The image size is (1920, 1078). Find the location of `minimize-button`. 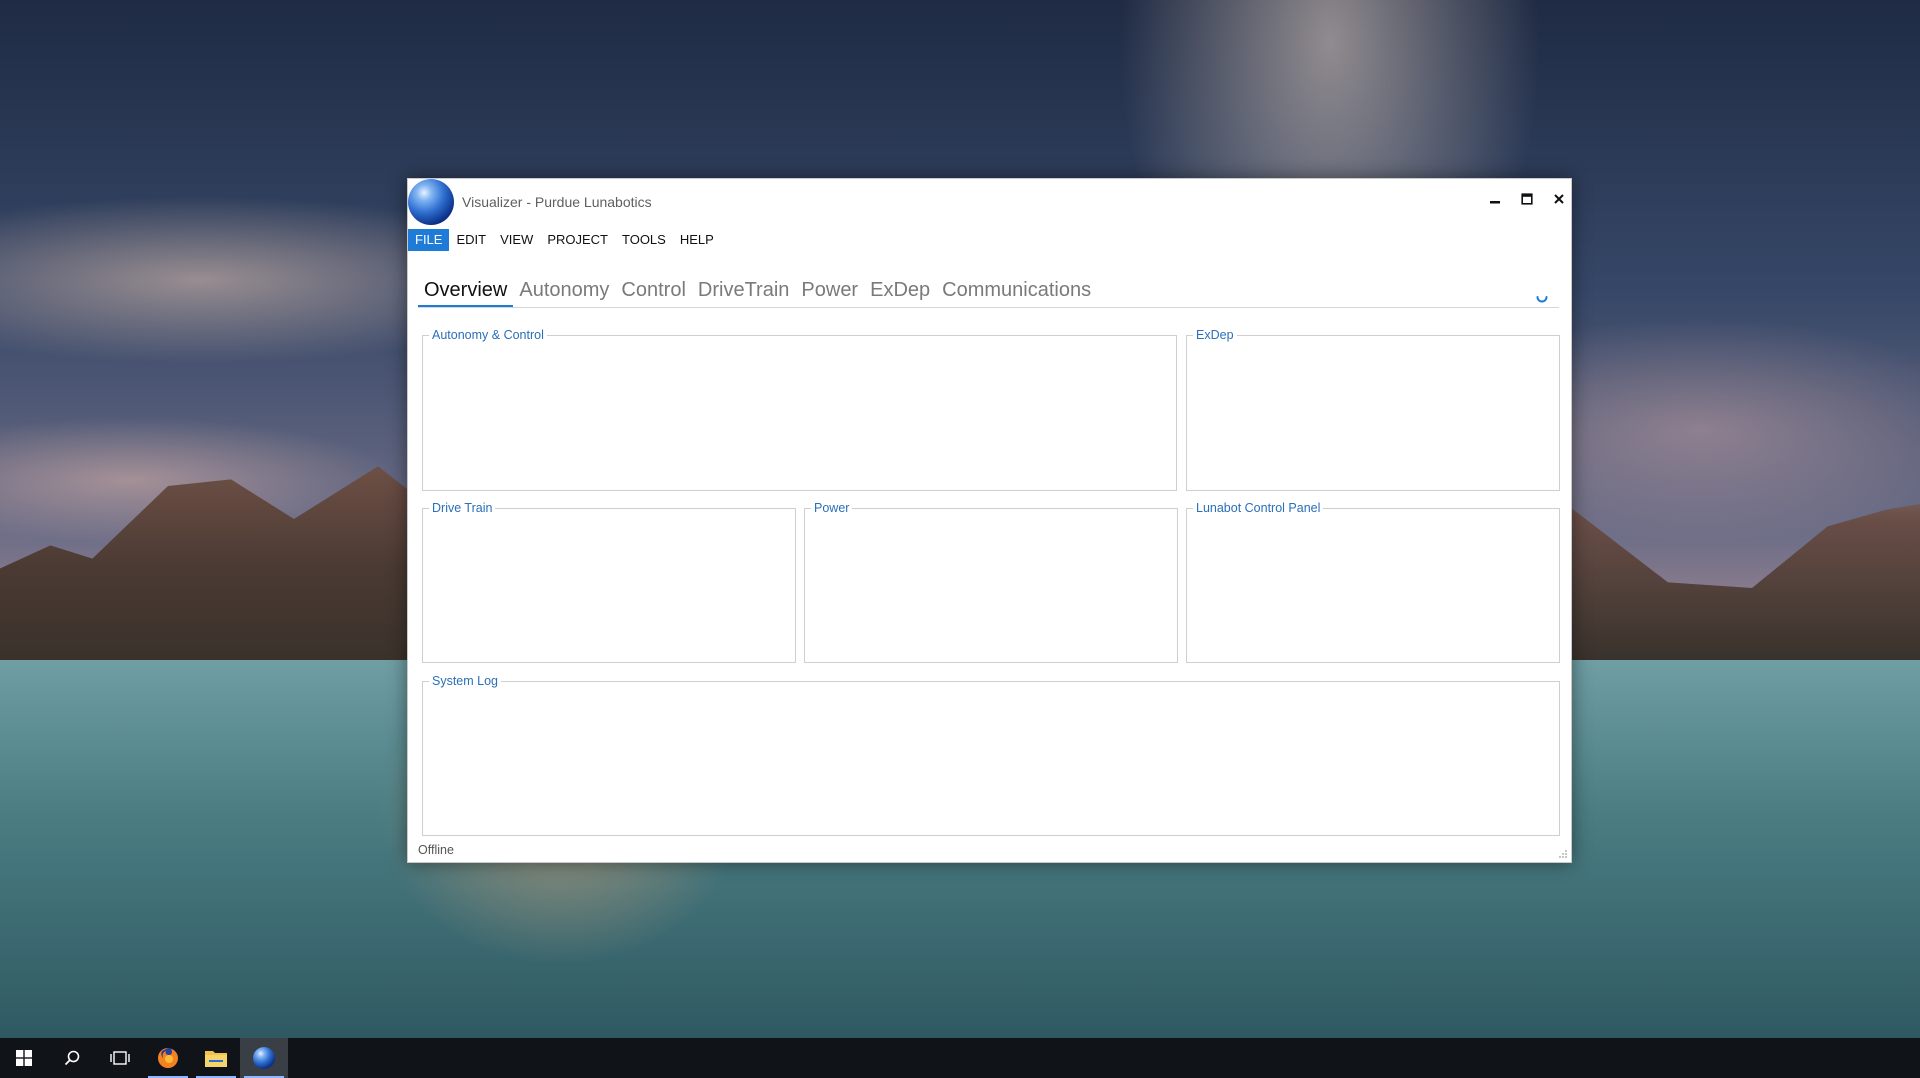

minimize-button is located at coordinates (1495, 199).